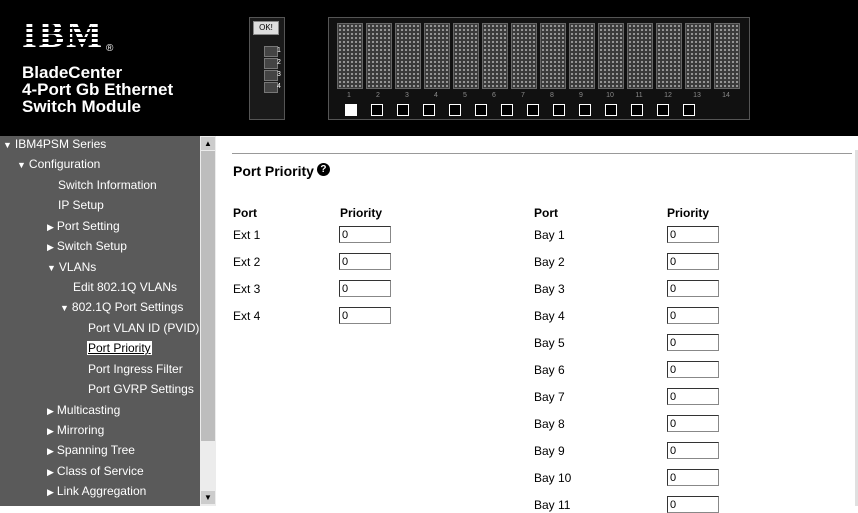 This screenshot has height=513, width=858. Describe the element at coordinates (542, 153) in the screenshot. I see `divider` at that location.